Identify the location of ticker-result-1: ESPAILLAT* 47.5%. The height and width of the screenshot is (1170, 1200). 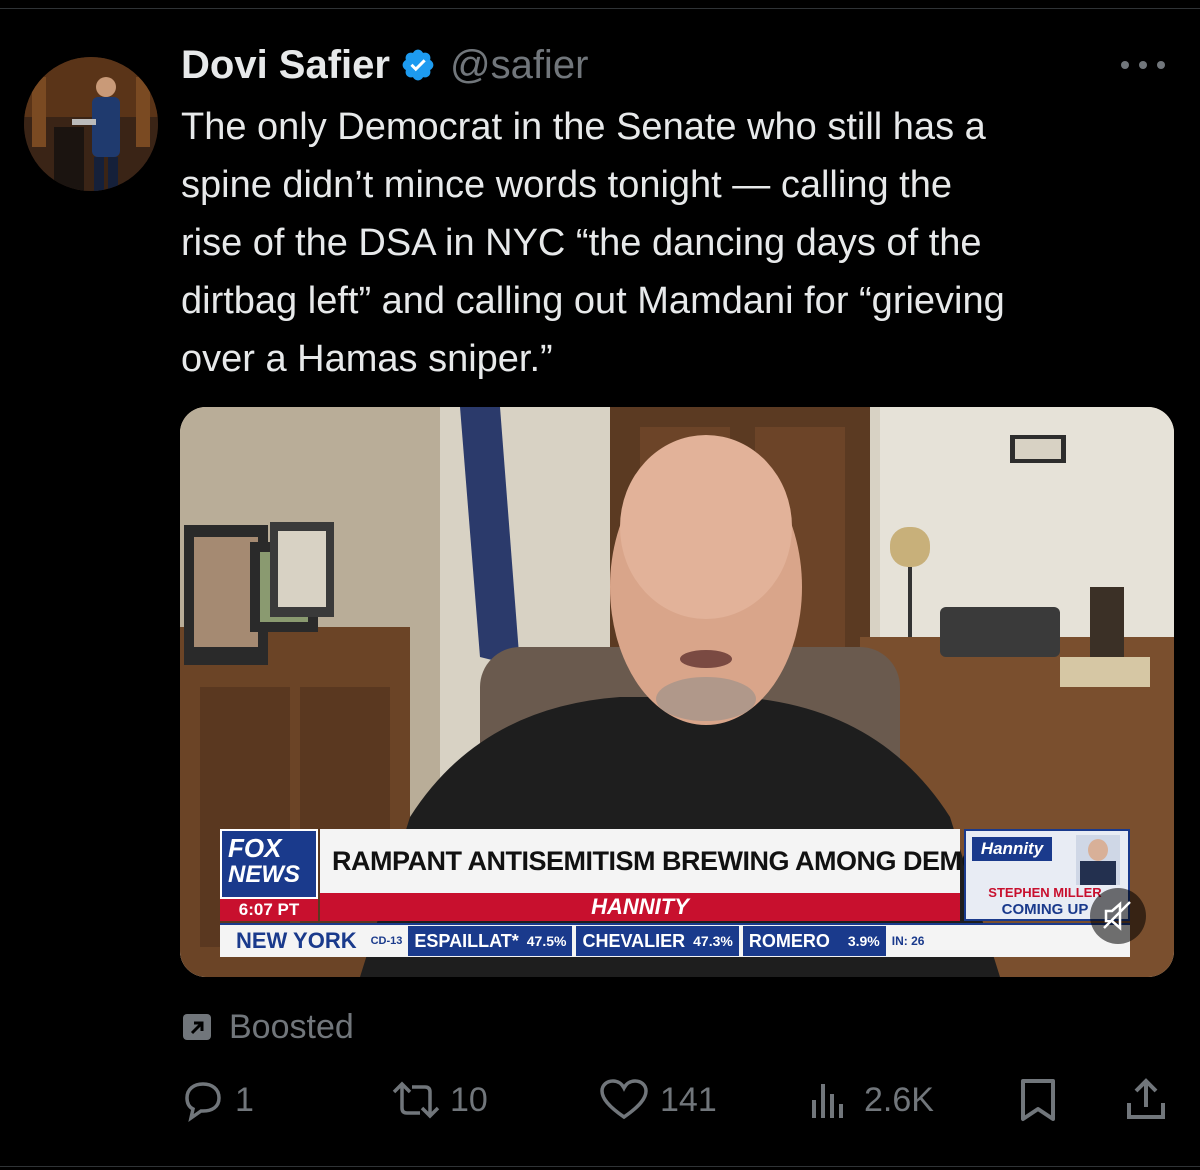
(490, 941).